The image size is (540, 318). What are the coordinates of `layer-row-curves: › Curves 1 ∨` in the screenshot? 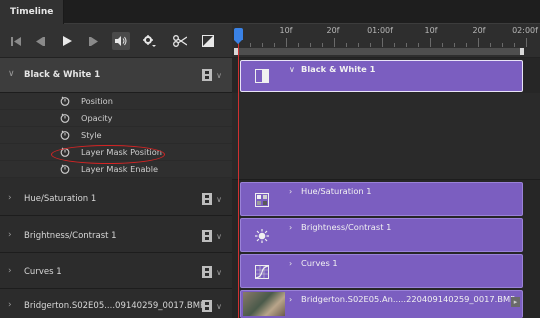 It's located at (116, 271).